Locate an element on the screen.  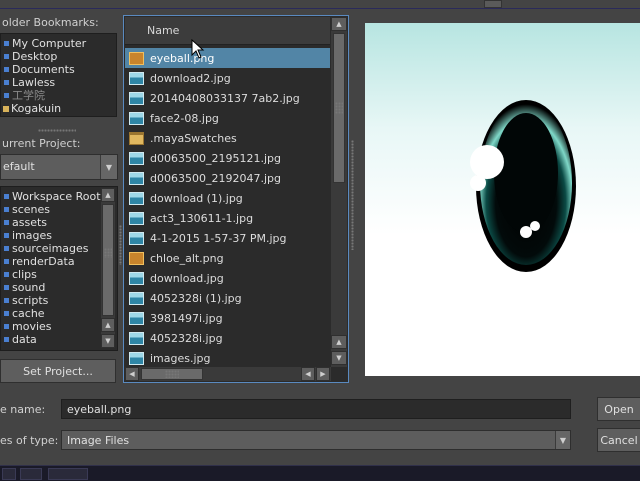
bookmark-item: Lawless is located at coordinates (44, 82).